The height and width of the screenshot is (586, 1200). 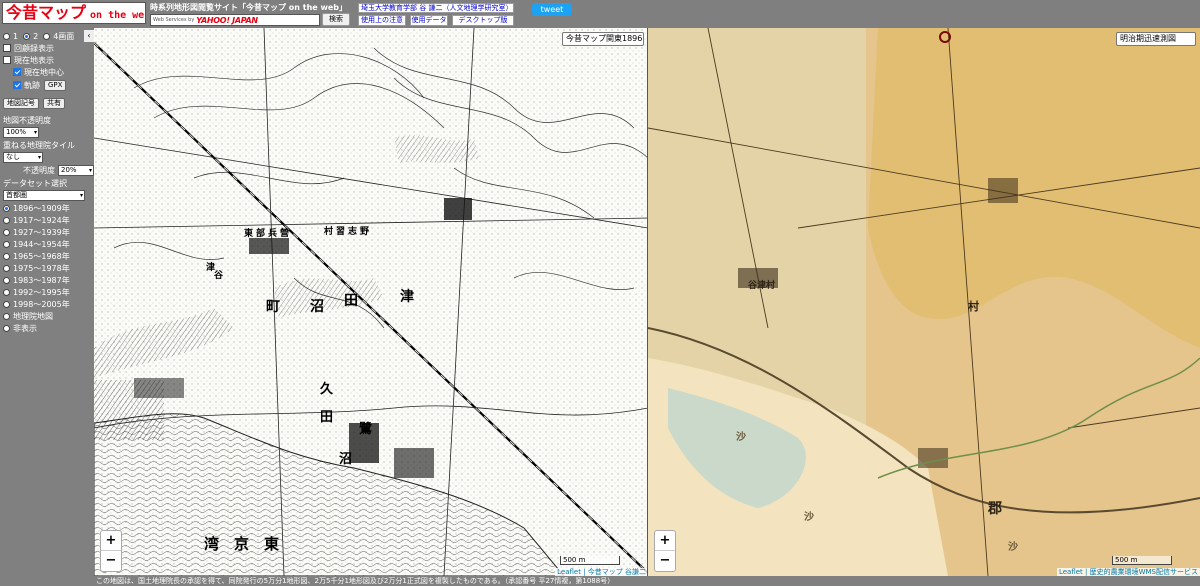 I want to click on logo-main-text: 今昔マップ, so click(x=46, y=12).